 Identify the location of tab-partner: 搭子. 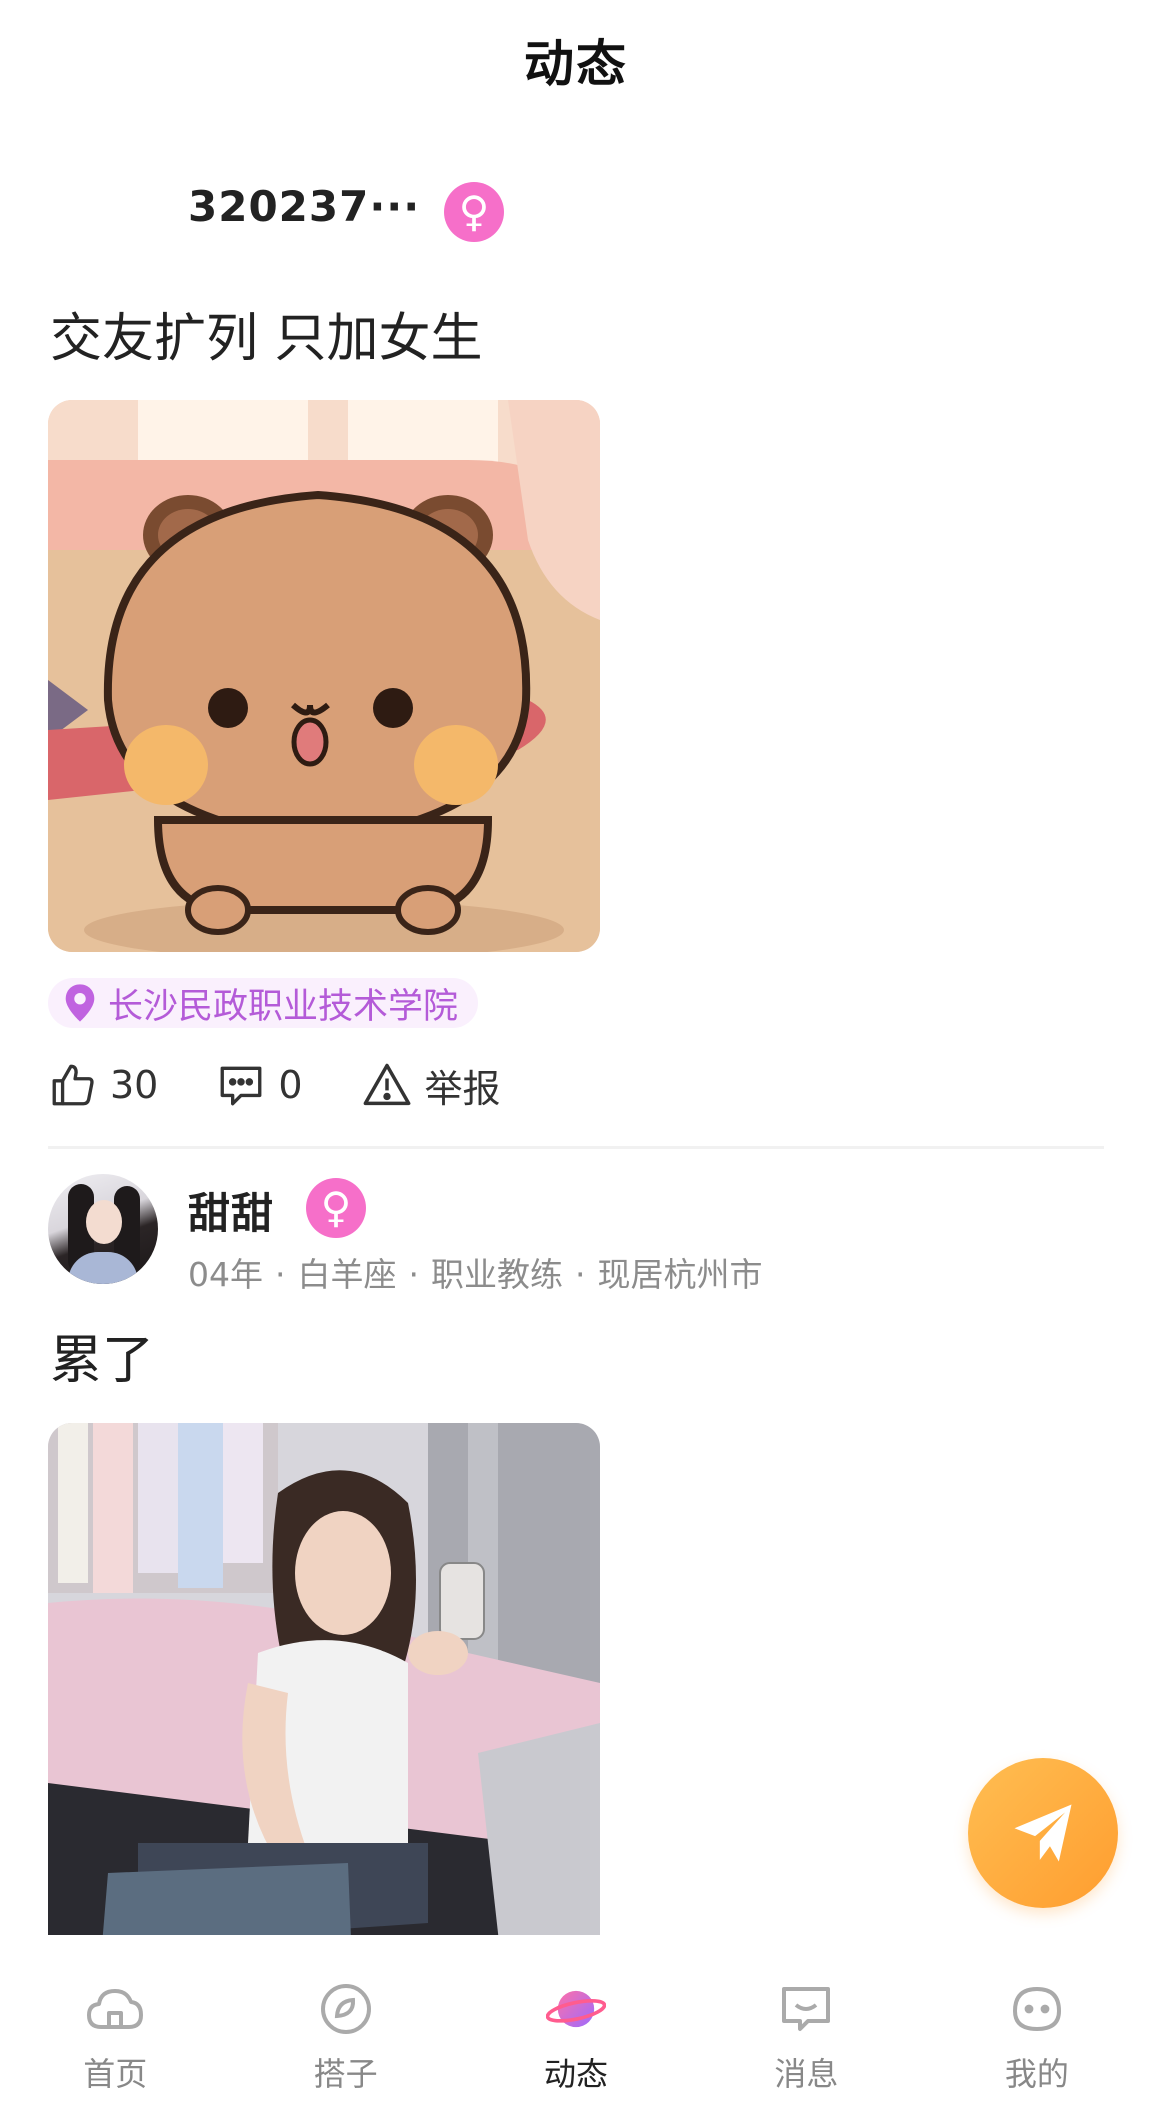
(345, 2024).